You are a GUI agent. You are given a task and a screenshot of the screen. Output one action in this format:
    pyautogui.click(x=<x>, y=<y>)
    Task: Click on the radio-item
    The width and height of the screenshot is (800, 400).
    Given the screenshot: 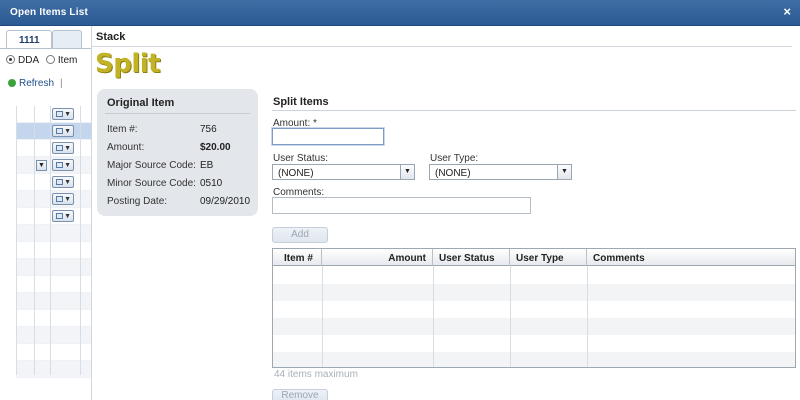 What is the action you would take?
    pyautogui.click(x=50, y=59)
    